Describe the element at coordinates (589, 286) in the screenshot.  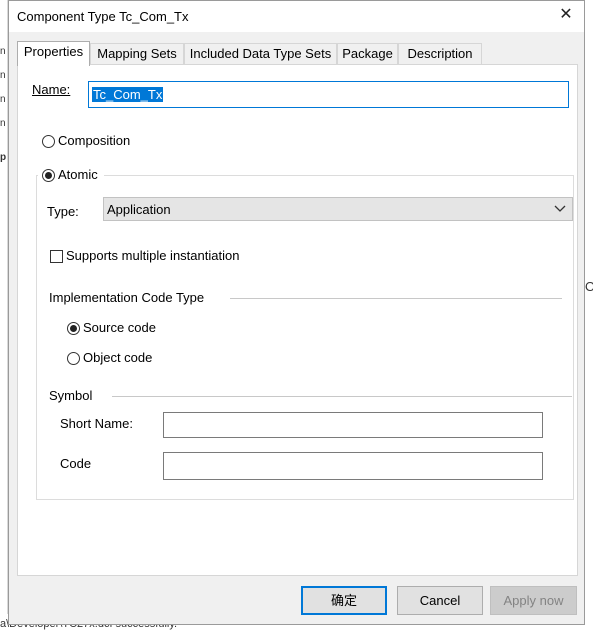
I see `background-text-fragment: Ob` at that location.